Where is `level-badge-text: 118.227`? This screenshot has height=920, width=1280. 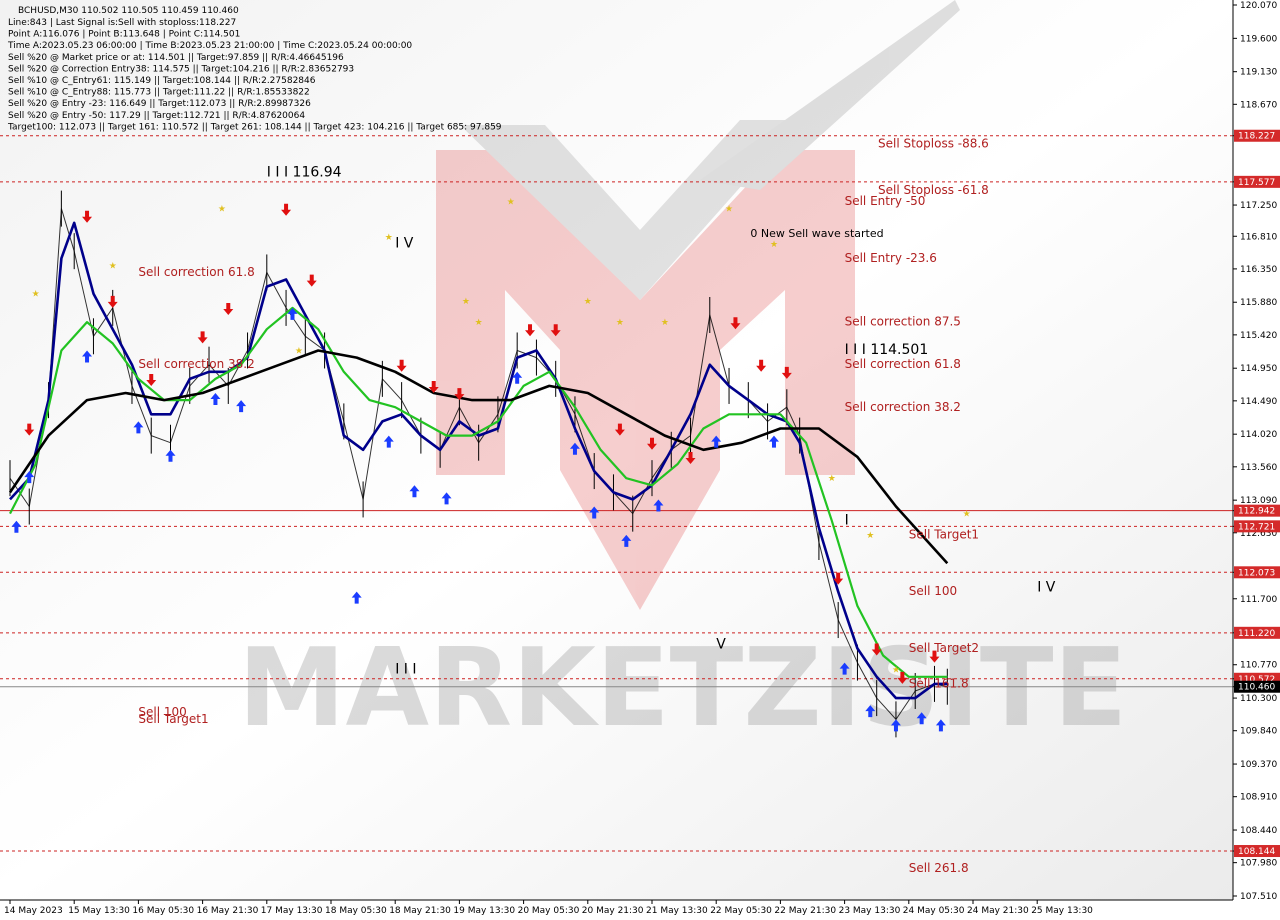
level-badge-text: 118.227 is located at coordinates (1256, 137).